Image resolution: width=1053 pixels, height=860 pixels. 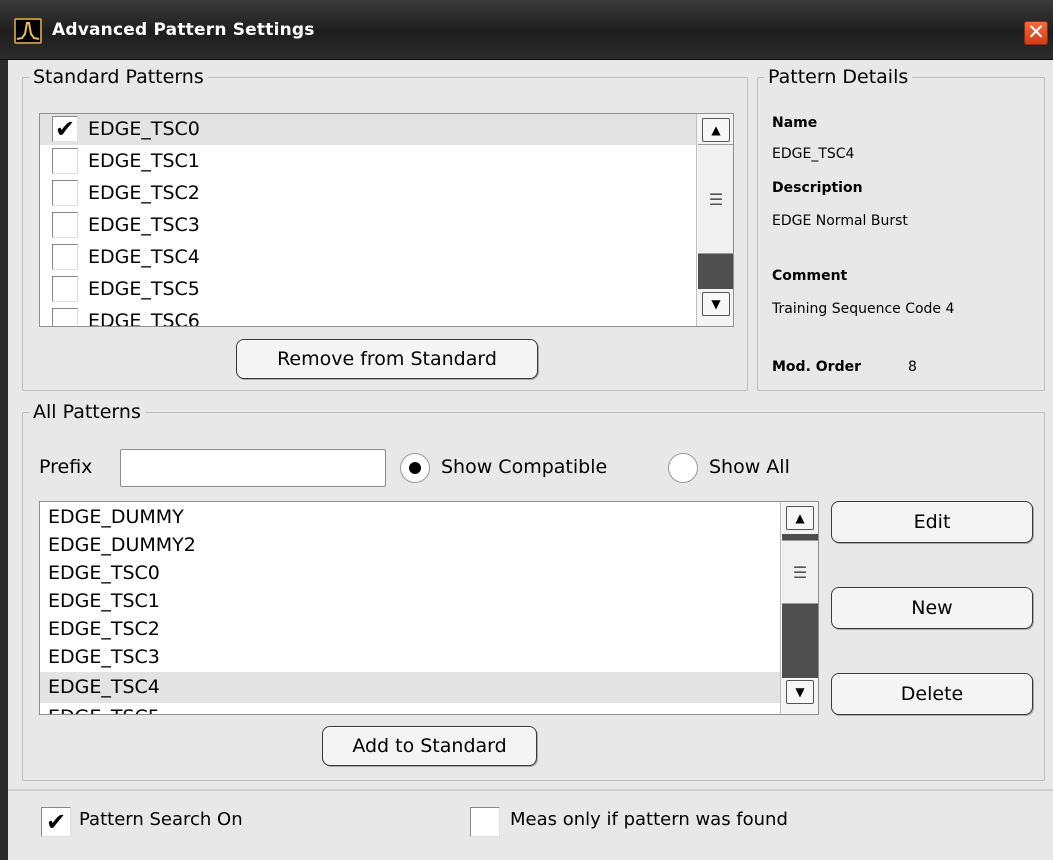 What do you see at coordinates (118, 77) in the screenshot?
I see `standard-patterns-legend: Standard Patterns` at bounding box center [118, 77].